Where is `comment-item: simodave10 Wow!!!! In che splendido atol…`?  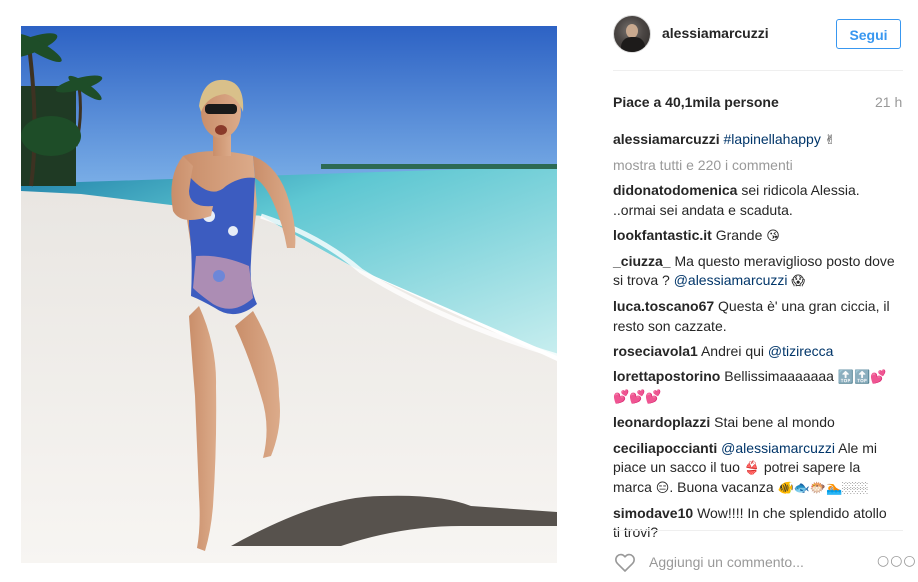
comment-item: simodave10 Wow!!!! In che splendido atol… is located at coordinates (754, 523).